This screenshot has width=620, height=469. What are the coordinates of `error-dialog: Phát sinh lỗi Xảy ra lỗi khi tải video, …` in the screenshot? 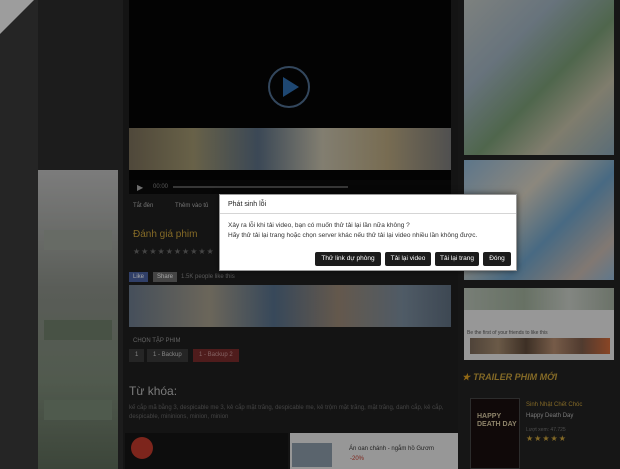 It's located at (368, 232).